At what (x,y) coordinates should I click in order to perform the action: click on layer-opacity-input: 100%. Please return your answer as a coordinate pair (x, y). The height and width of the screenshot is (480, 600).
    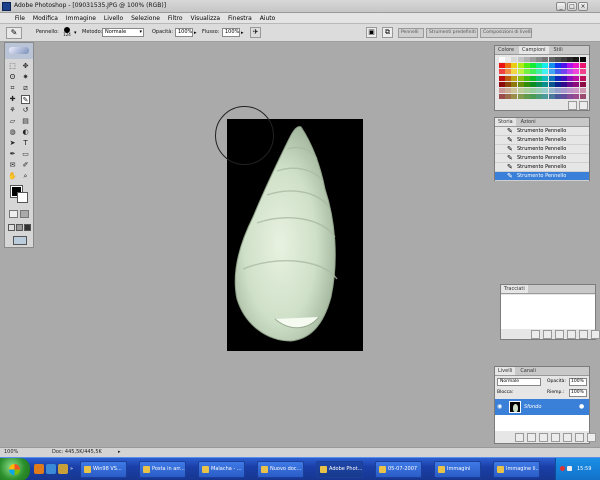
    Looking at the image, I should click on (578, 382).